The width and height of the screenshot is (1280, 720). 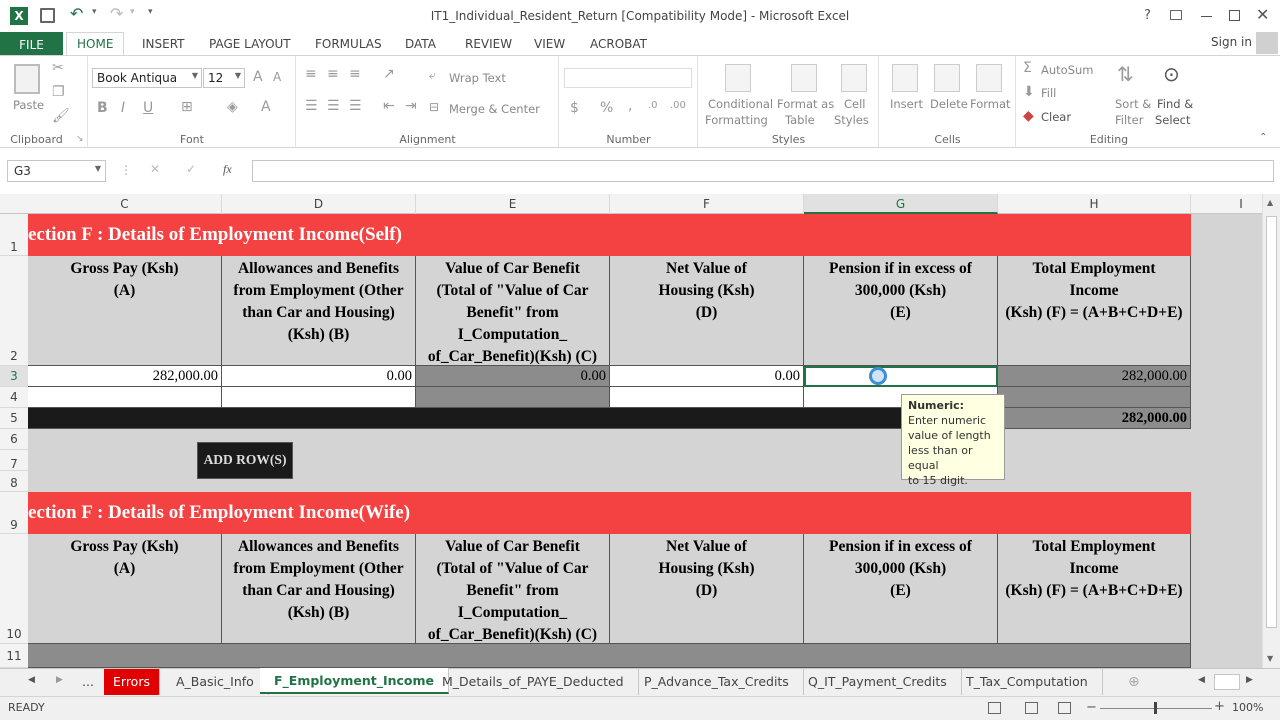 What do you see at coordinates (513, 204) in the screenshot?
I see `column-header-e: E` at bounding box center [513, 204].